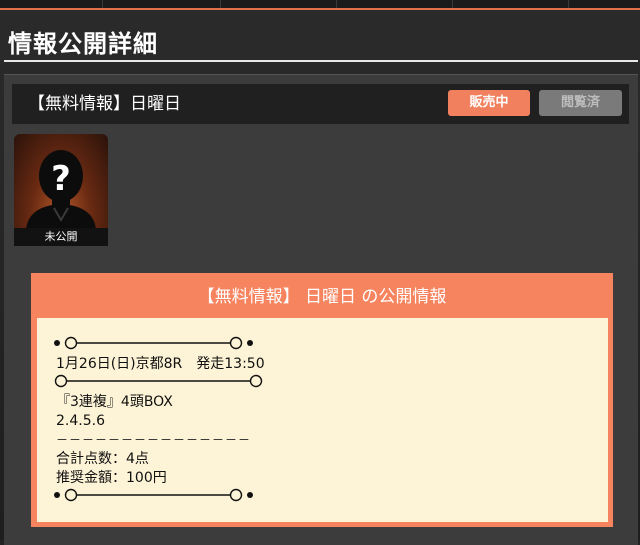 The width and height of the screenshot is (640, 545). What do you see at coordinates (580, 103) in the screenshot?
I see `viewed-button: 閲覧済` at bounding box center [580, 103].